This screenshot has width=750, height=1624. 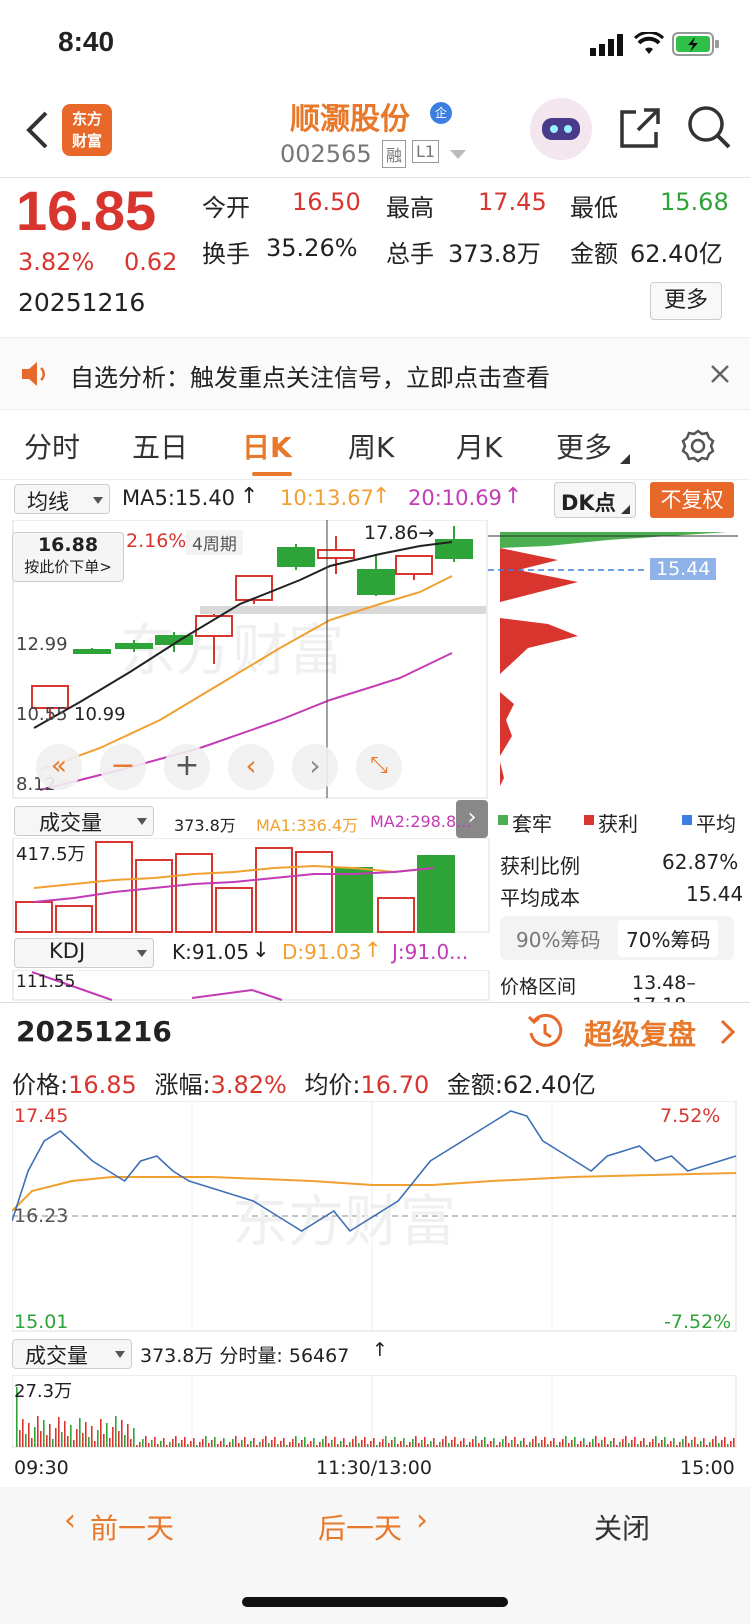 What do you see at coordinates (640, 1033) in the screenshot?
I see `super-replay-link: 超级复盘` at bounding box center [640, 1033].